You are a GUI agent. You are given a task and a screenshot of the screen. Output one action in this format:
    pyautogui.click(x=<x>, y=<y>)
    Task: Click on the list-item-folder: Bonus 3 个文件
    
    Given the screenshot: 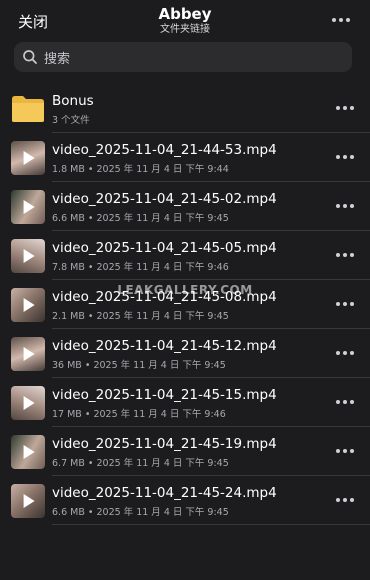 What is the action you would take?
    pyautogui.click(x=185, y=108)
    